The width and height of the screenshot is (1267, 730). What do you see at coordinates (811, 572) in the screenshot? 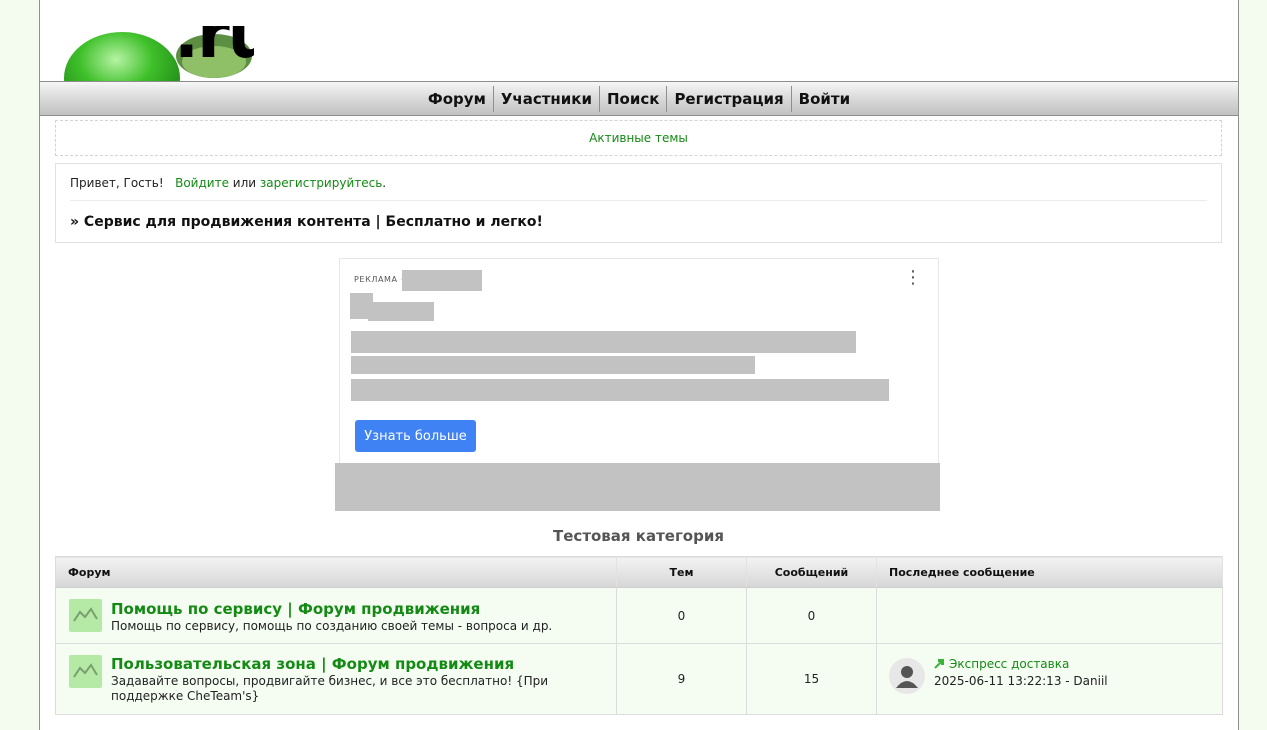
I see `col-header-posts: Сообщений` at bounding box center [811, 572].